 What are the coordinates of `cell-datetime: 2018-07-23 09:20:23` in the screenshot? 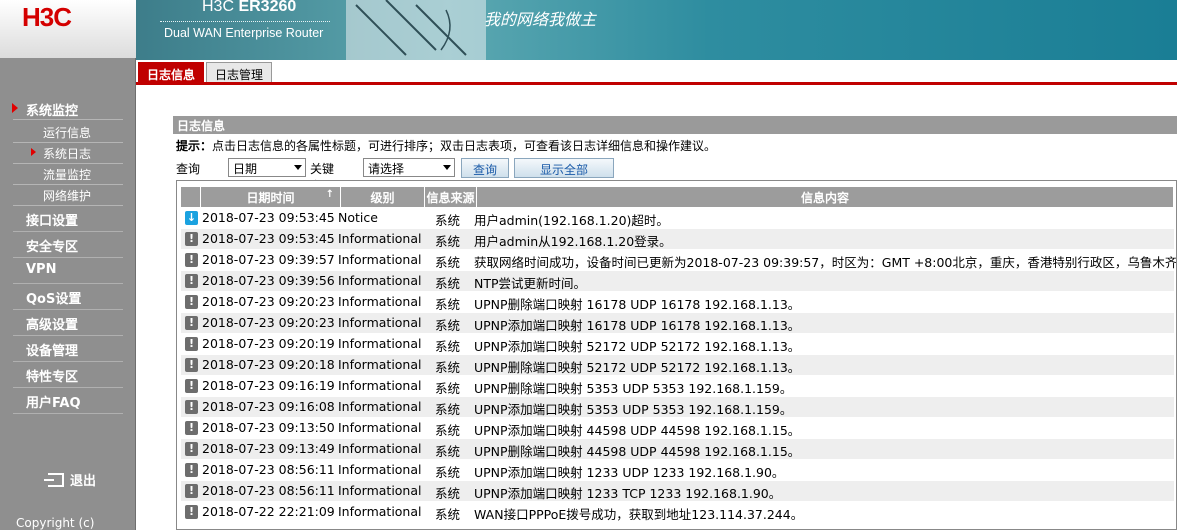 It's located at (268, 301).